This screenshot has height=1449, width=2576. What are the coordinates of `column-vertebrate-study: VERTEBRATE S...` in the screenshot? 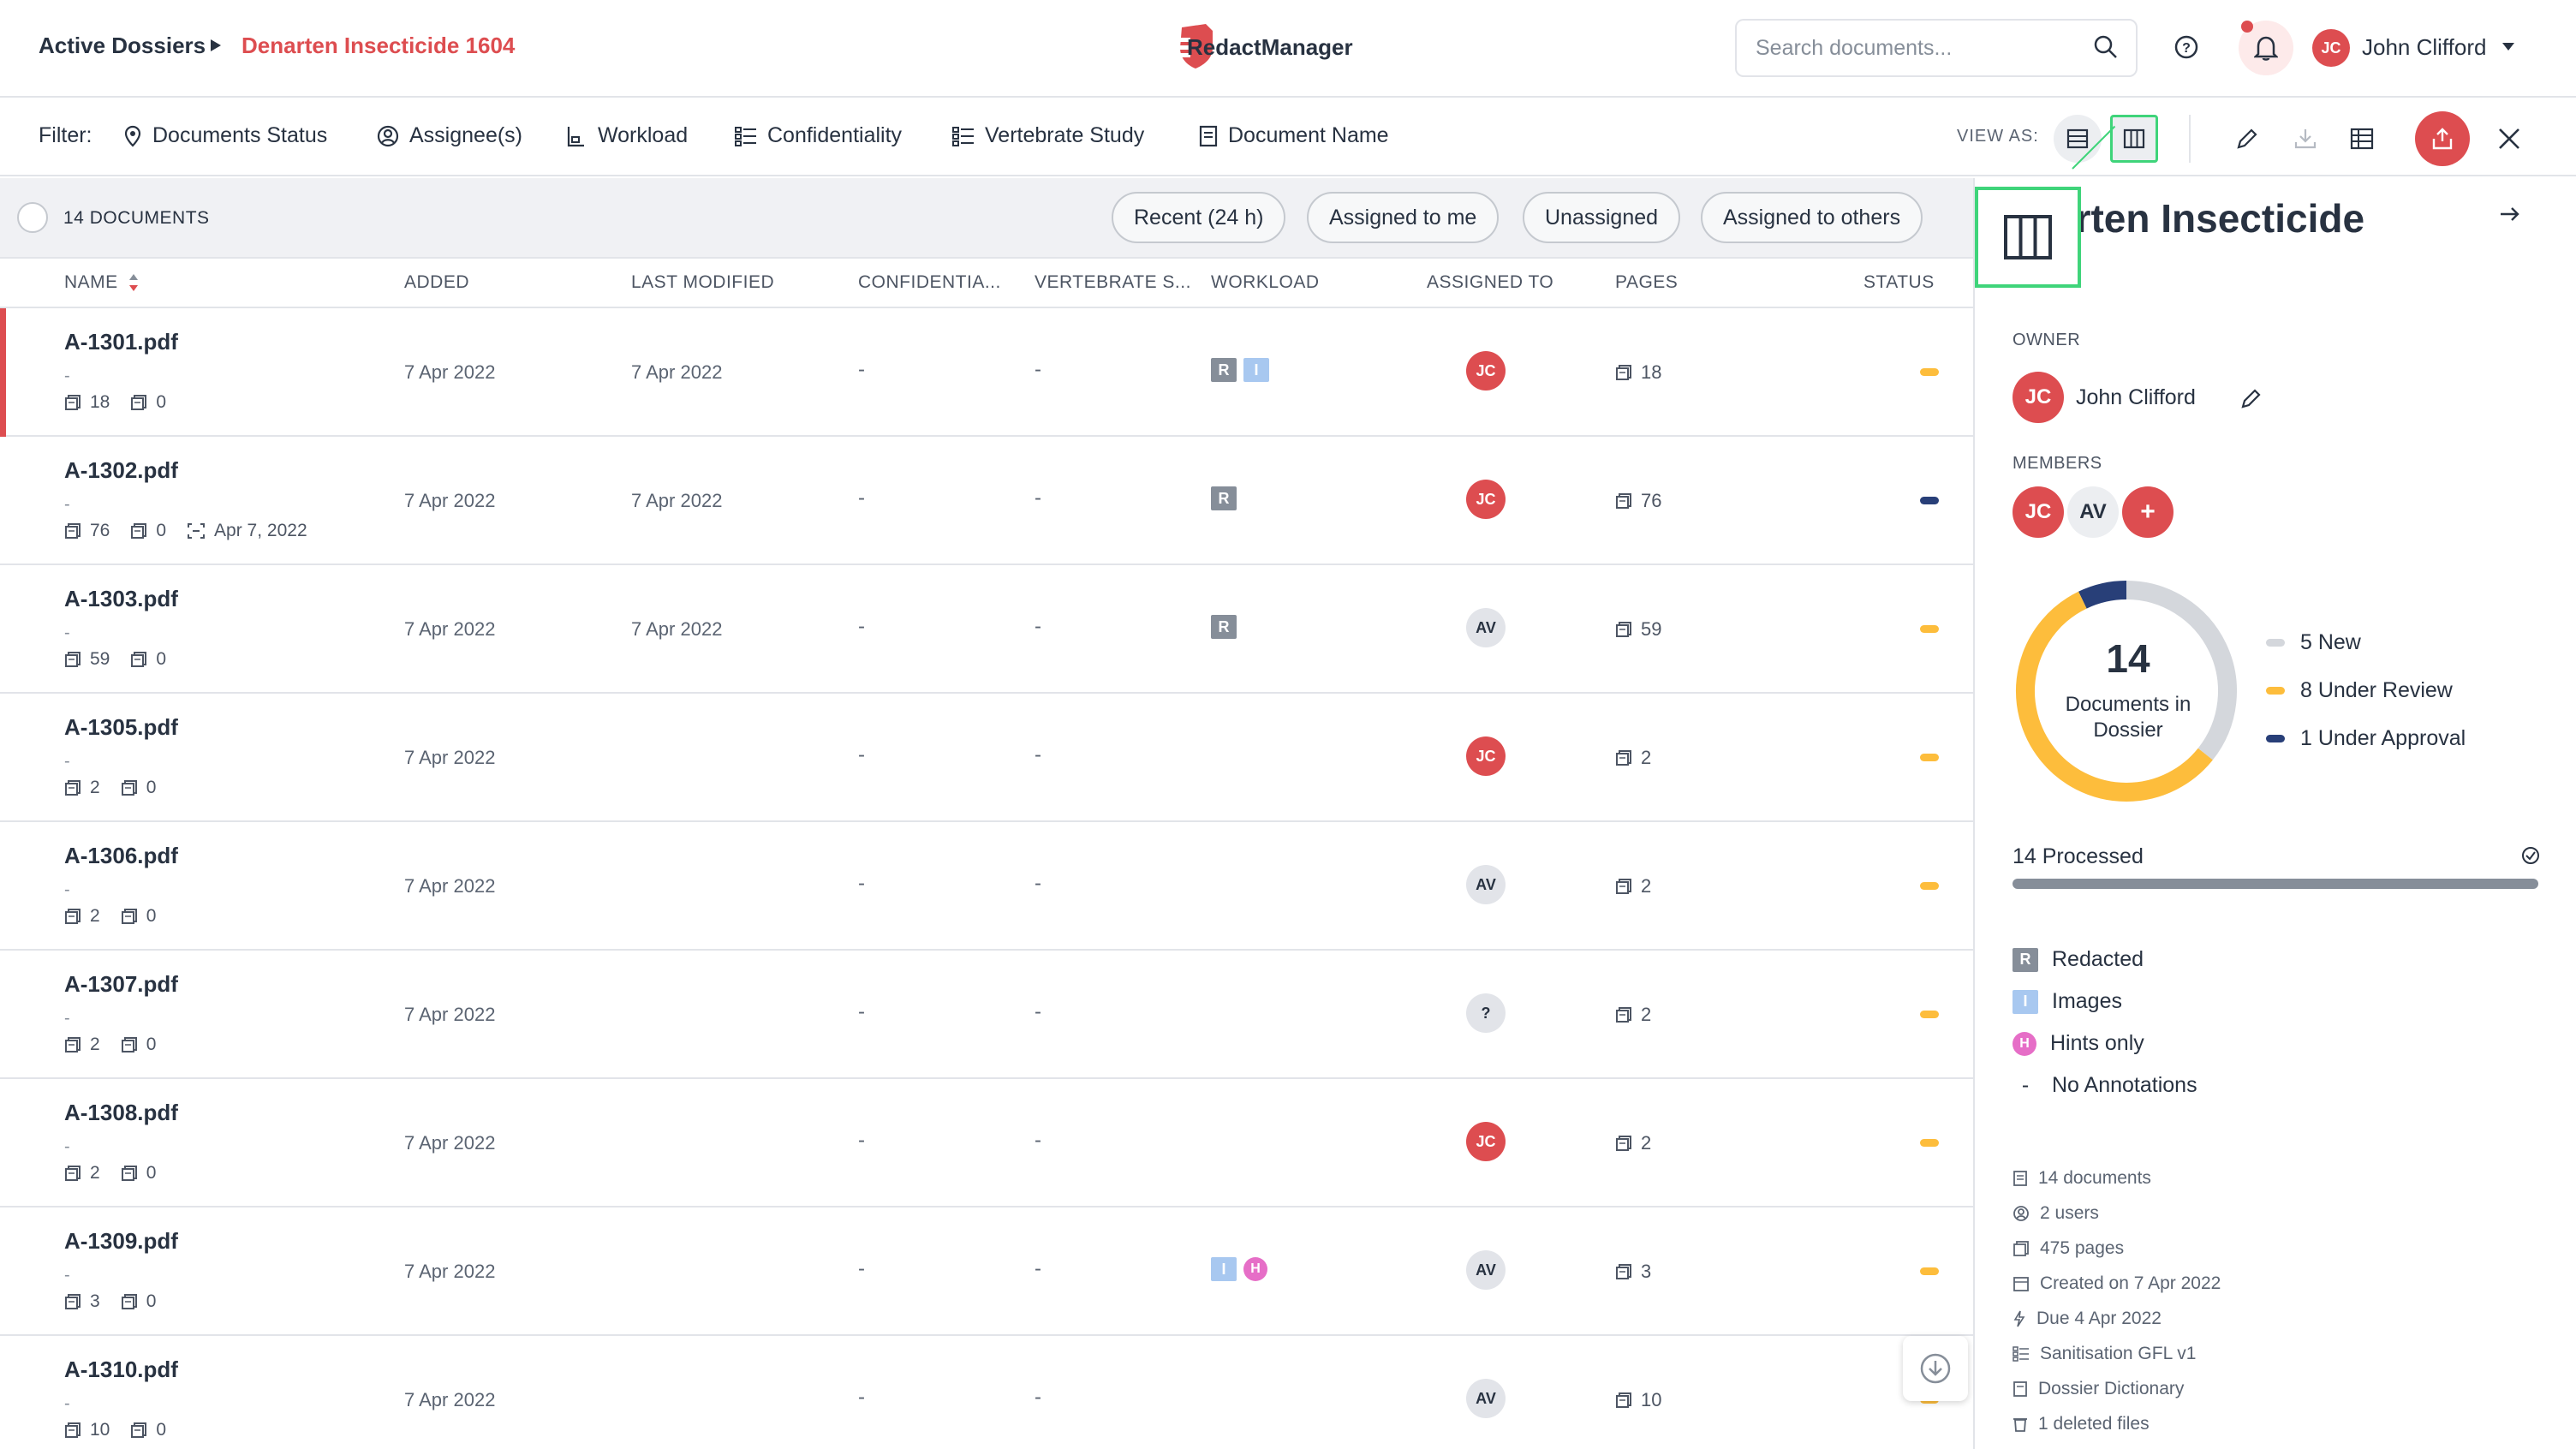 It's located at (1113, 283).